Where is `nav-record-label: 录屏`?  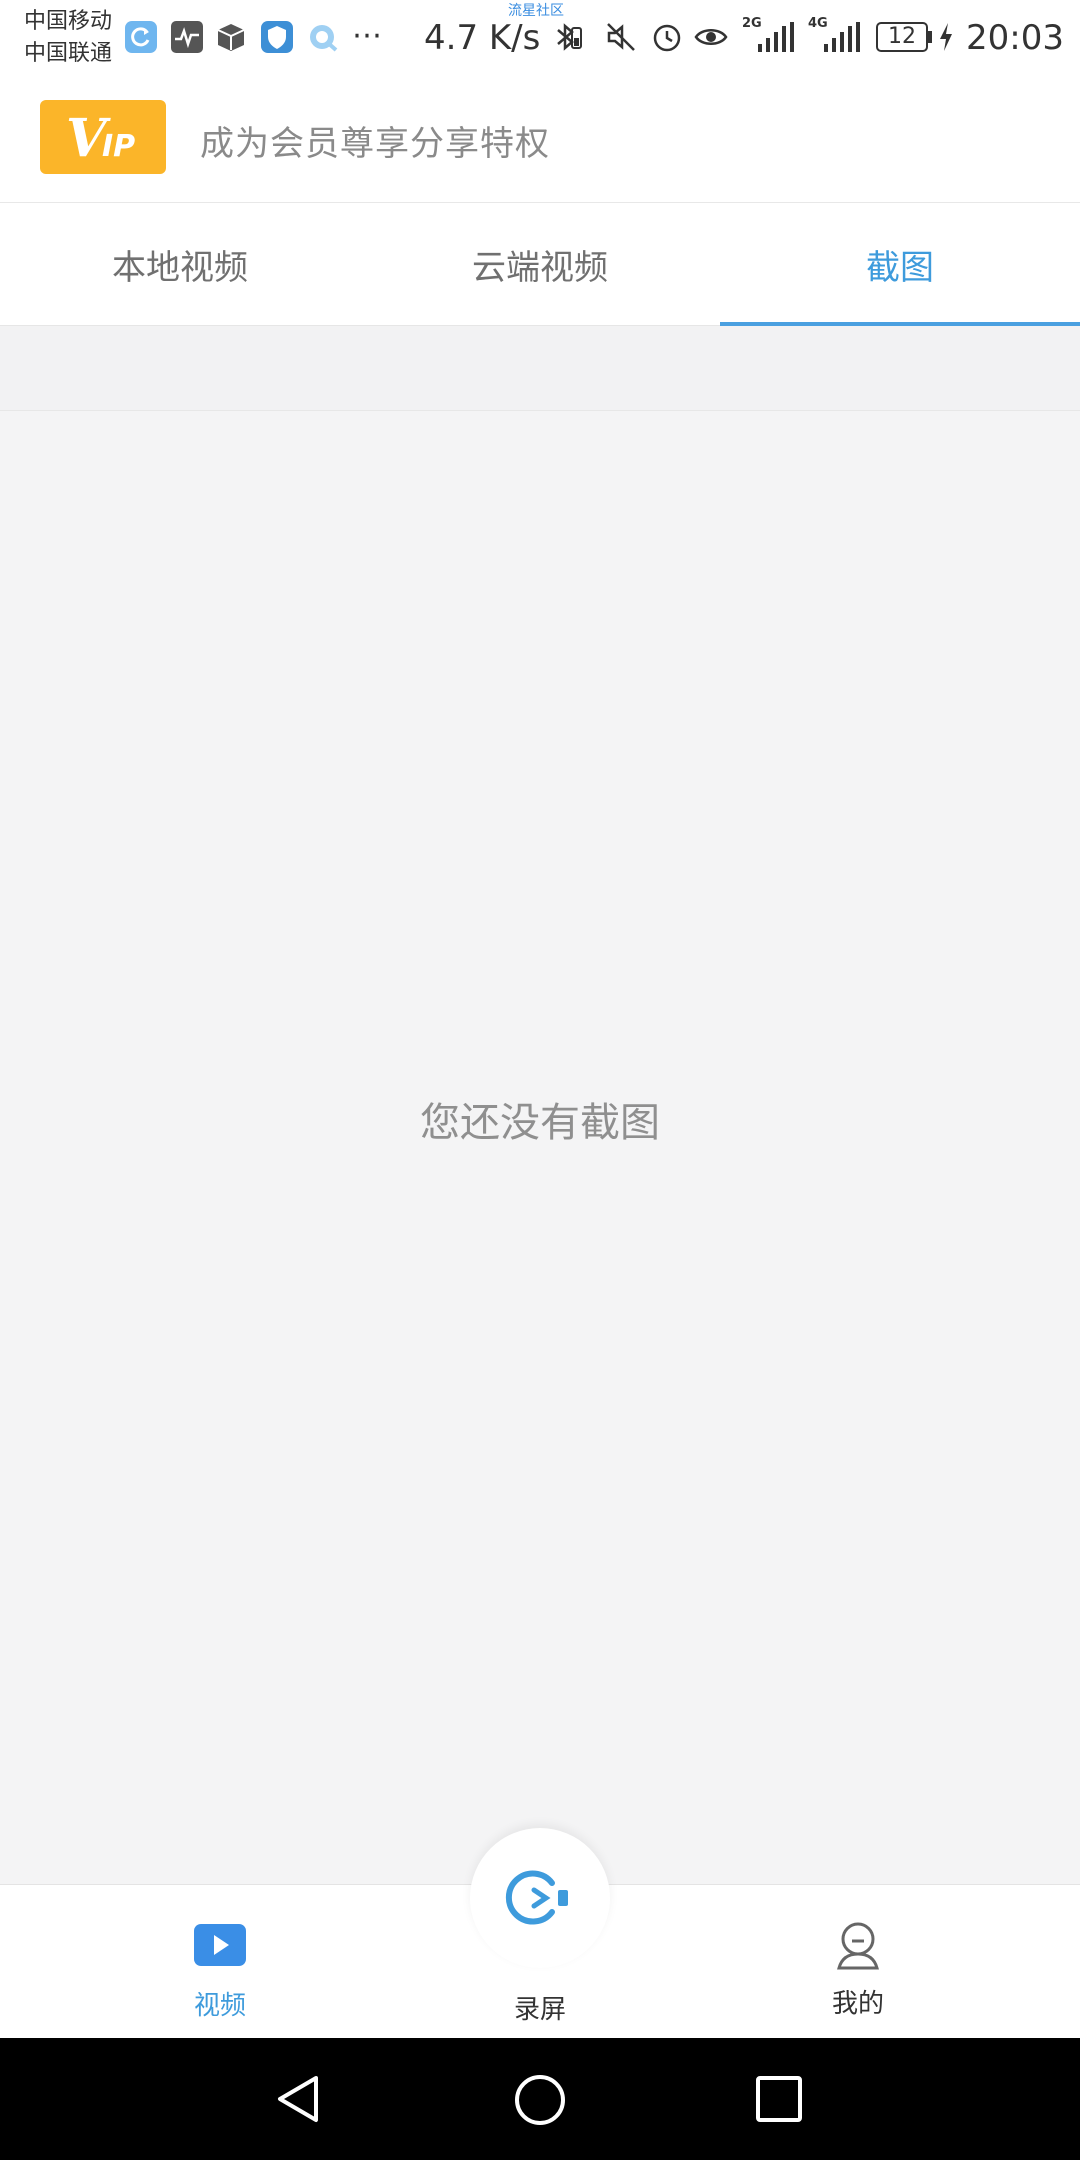 nav-record-label: 录屏 is located at coordinates (539, 2010).